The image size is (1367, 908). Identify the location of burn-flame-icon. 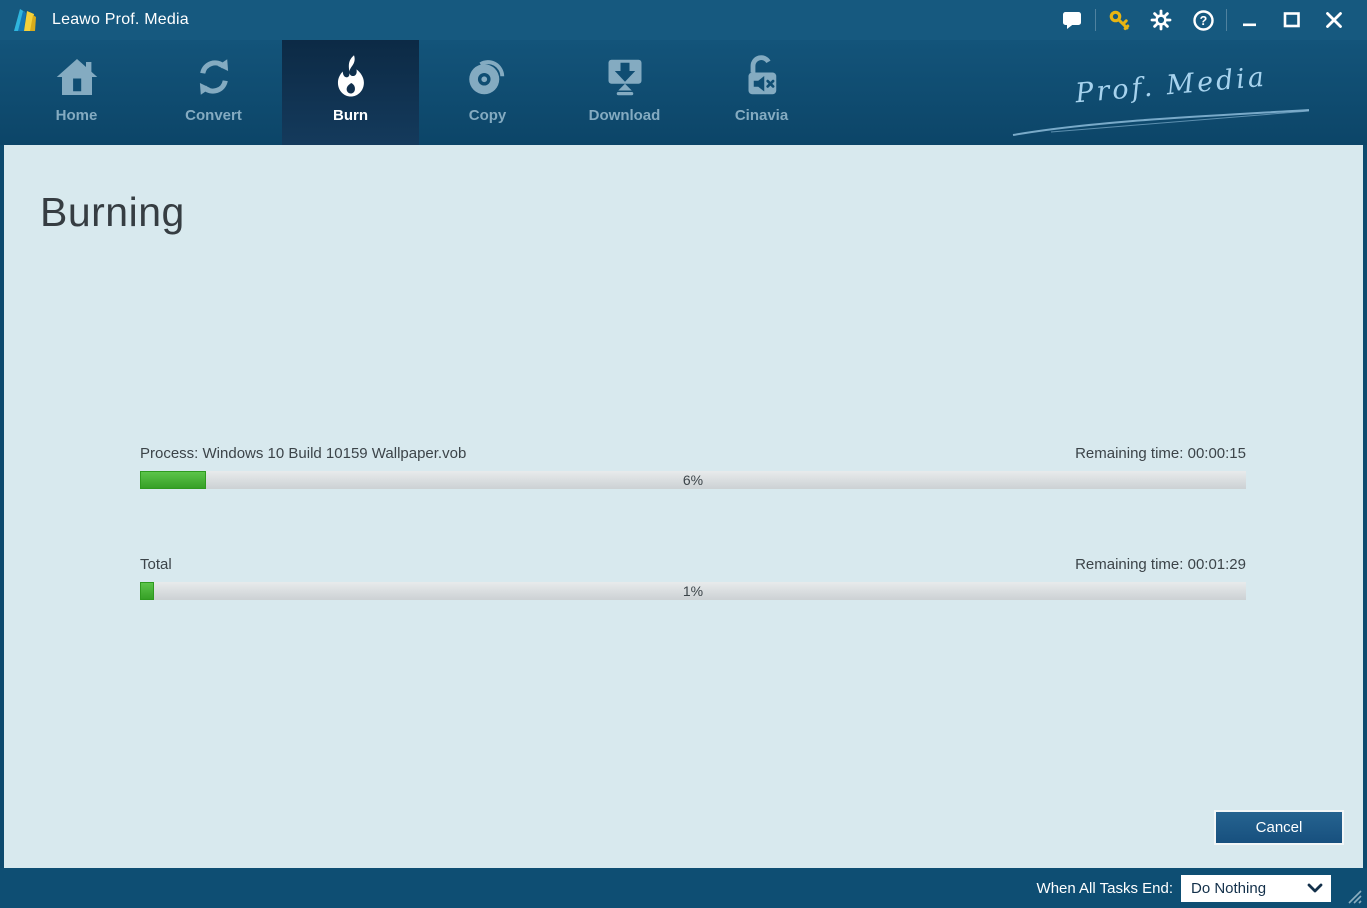
(350, 76).